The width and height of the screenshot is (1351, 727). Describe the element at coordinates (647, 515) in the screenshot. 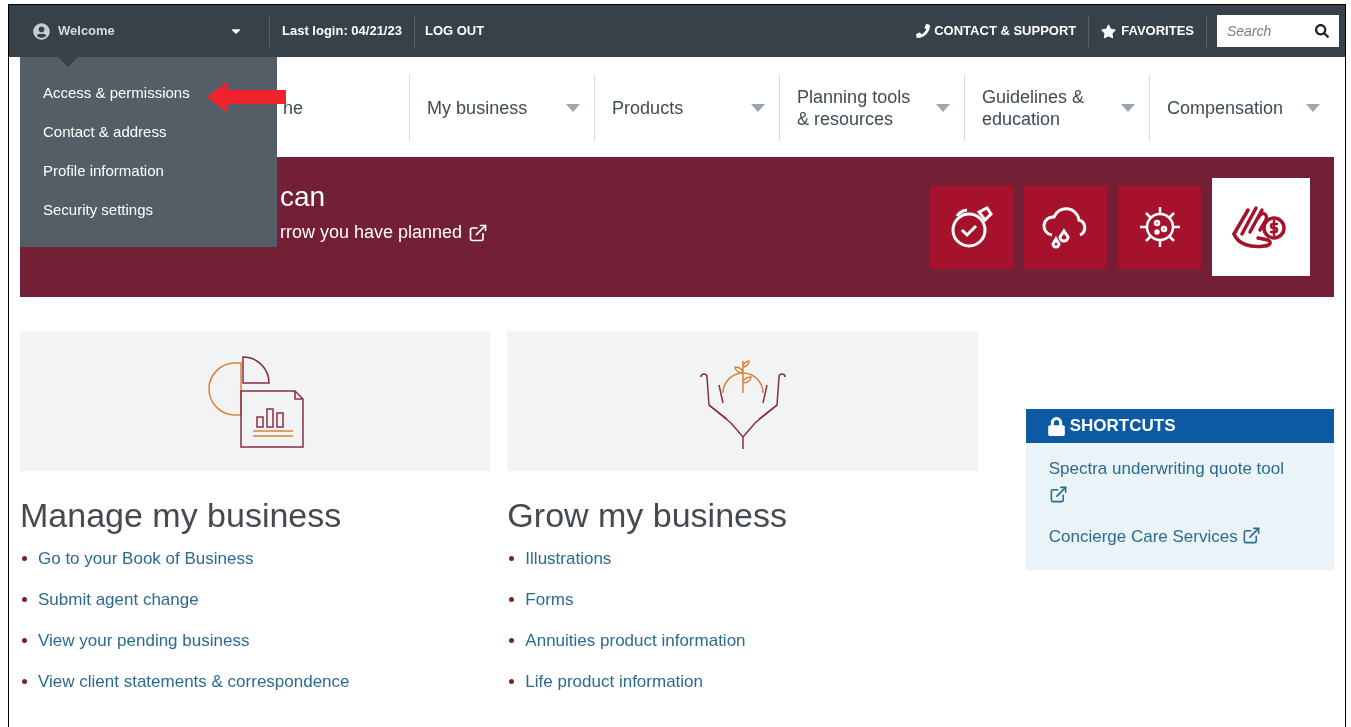

I see `section-heading: Grow my business` at that location.